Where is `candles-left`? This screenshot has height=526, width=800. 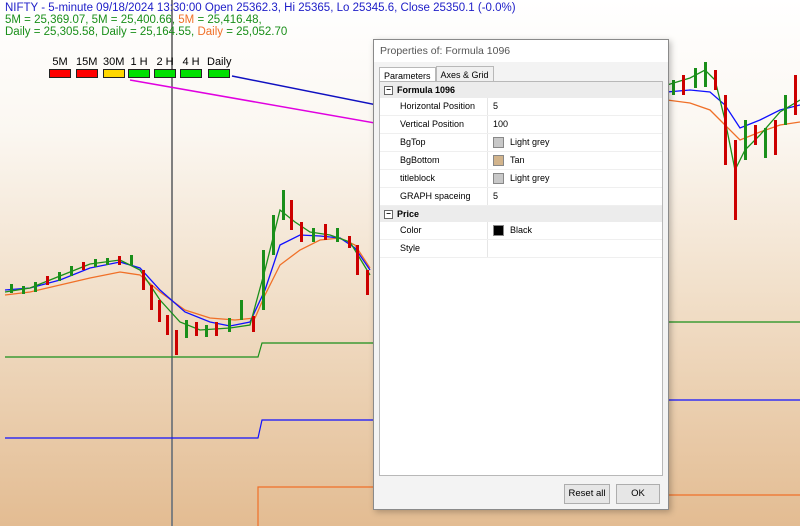 candles-left is located at coordinates (189, 272).